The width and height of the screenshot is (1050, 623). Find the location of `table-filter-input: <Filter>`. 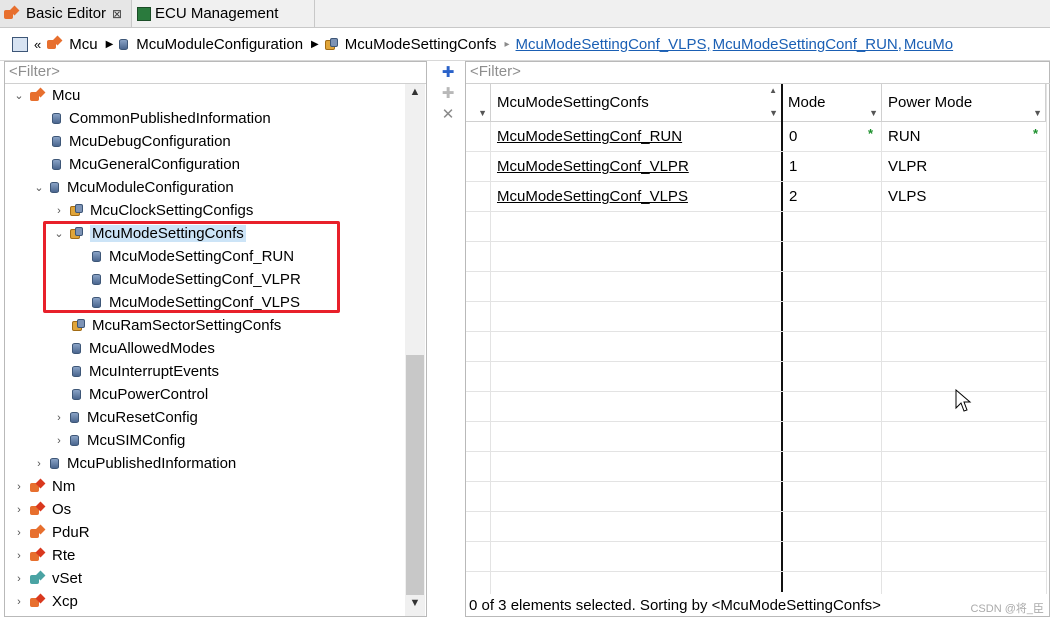

table-filter-input: <Filter> is located at coordinates (758, 73).